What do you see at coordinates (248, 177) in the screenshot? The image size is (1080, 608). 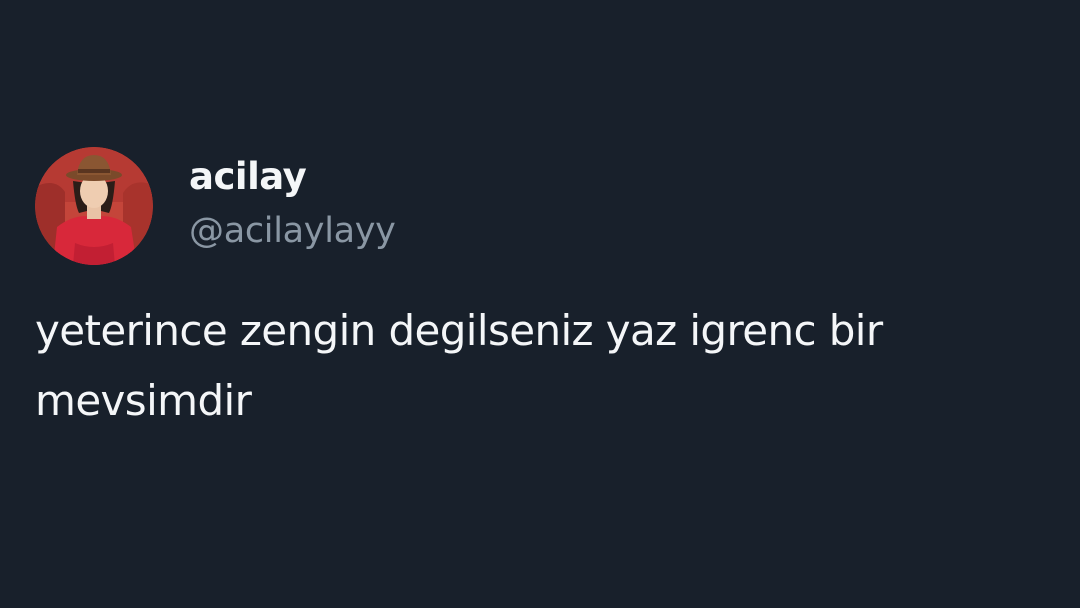 I see `author-display-name: acilay` at bounding box center [248, 177].